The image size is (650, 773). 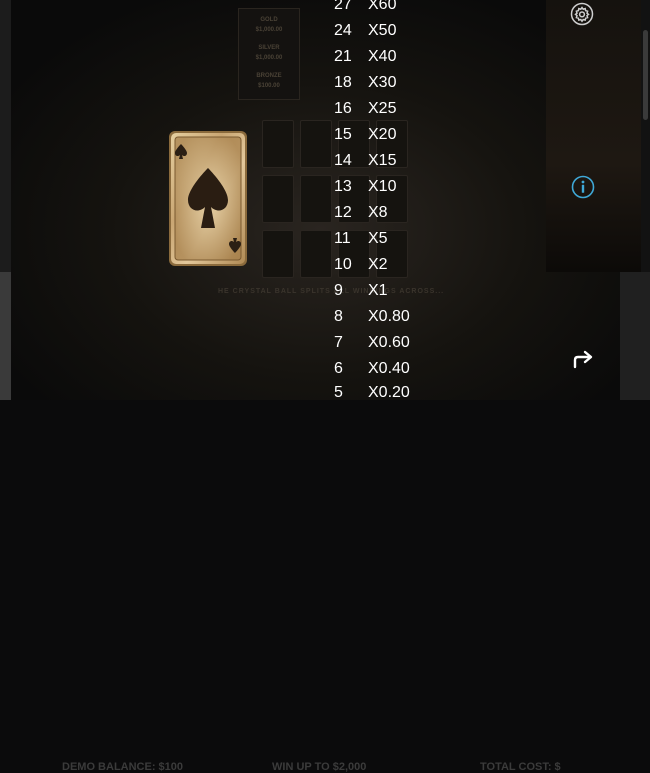 I want to click on paytable-row: 24 X50, so click(x=376, y=35).